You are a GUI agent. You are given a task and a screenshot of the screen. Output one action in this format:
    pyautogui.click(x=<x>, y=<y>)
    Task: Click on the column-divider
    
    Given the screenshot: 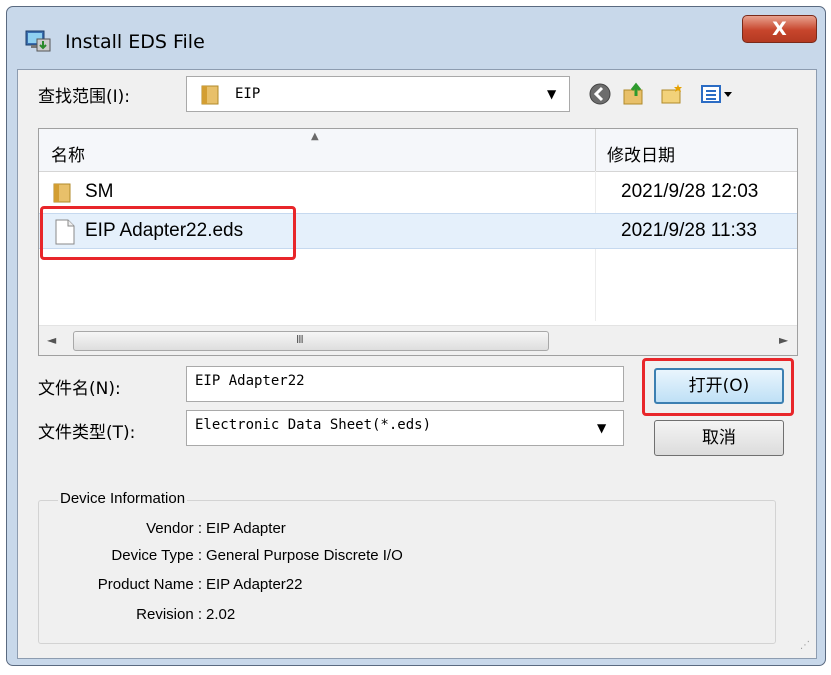 What is the action you would take?
    pyautogui.click(x=595, y=150)
    